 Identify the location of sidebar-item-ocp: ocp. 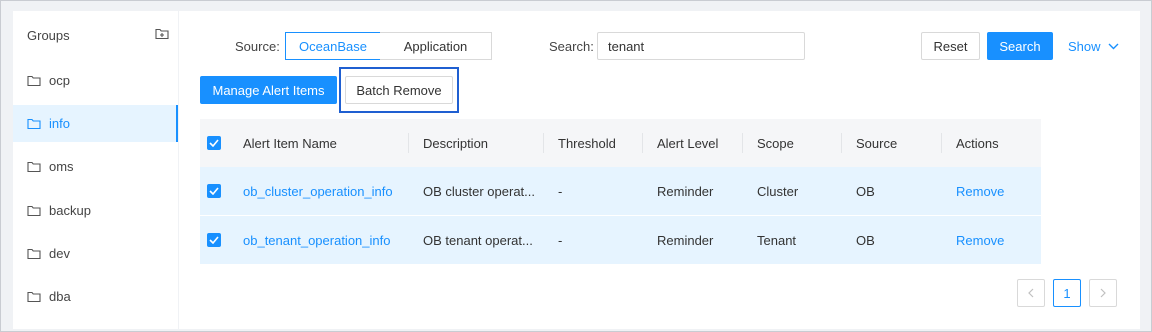
(95, 80).